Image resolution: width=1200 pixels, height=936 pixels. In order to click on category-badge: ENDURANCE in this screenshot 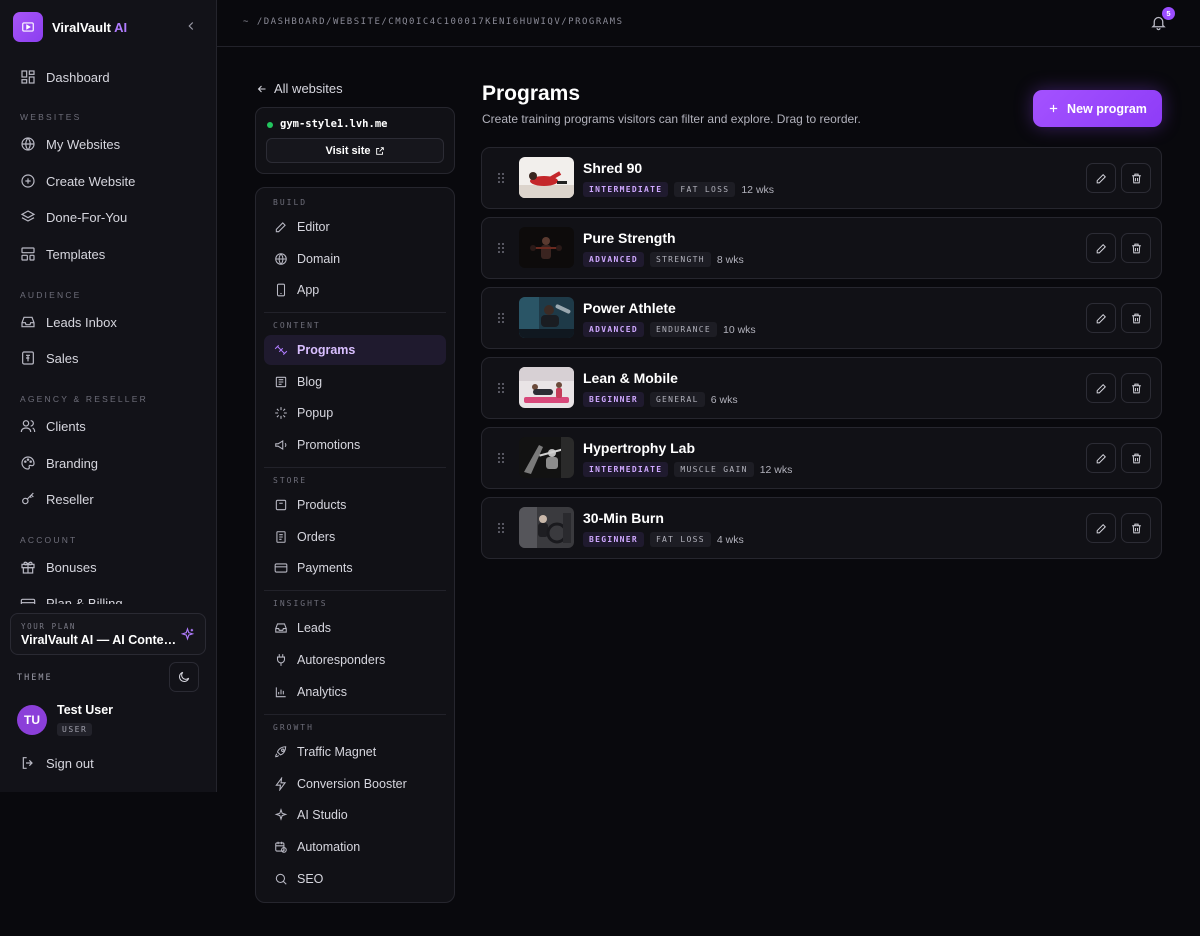, I will do `click(683, 329)`.